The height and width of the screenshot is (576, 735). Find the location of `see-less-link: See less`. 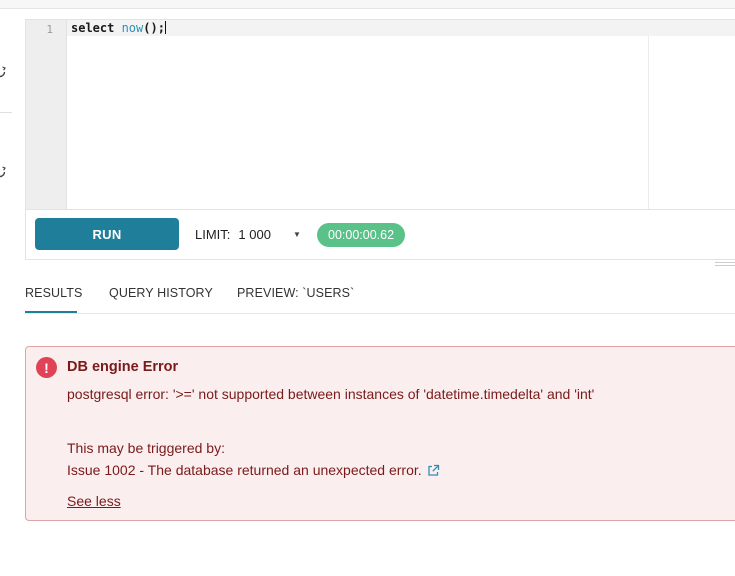

see-less-link: See less is located at coordinates (94, 501).